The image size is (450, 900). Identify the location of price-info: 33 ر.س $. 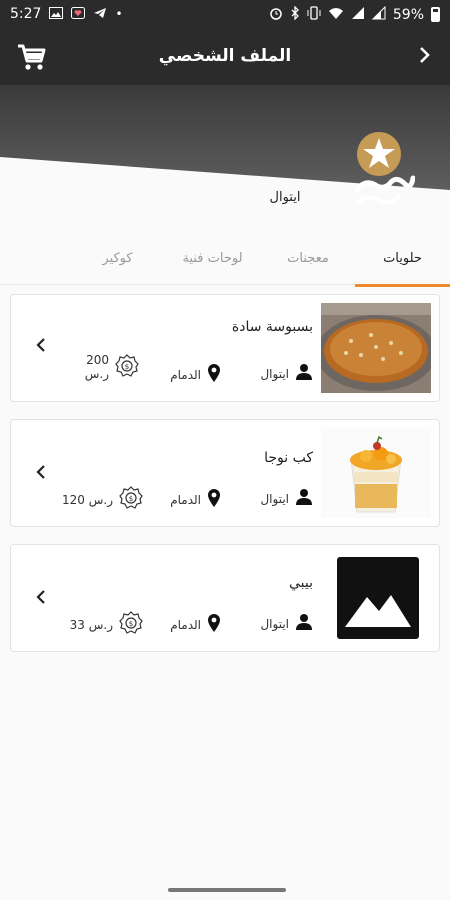
(106, 624).